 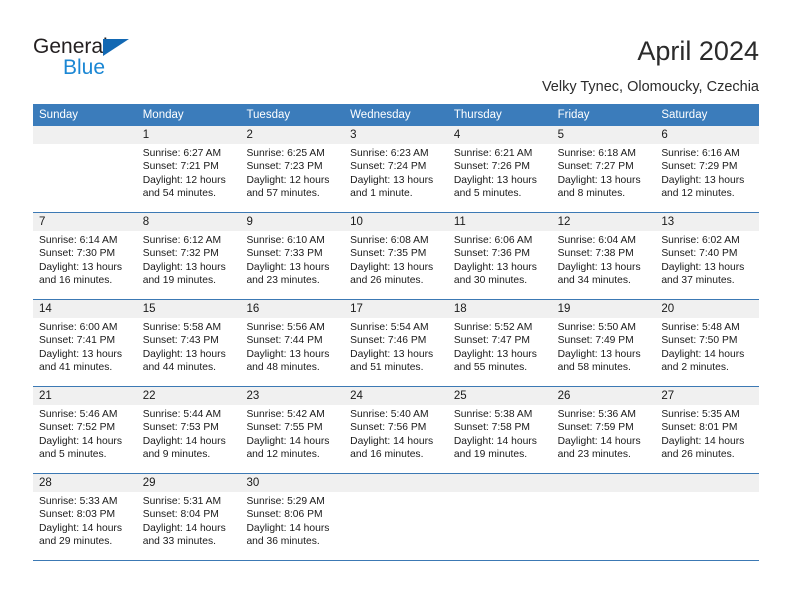 What do you see at coordinates (189, 309) in the screenshot?
I see `day-number: 15` at bounding box center [189, 309].